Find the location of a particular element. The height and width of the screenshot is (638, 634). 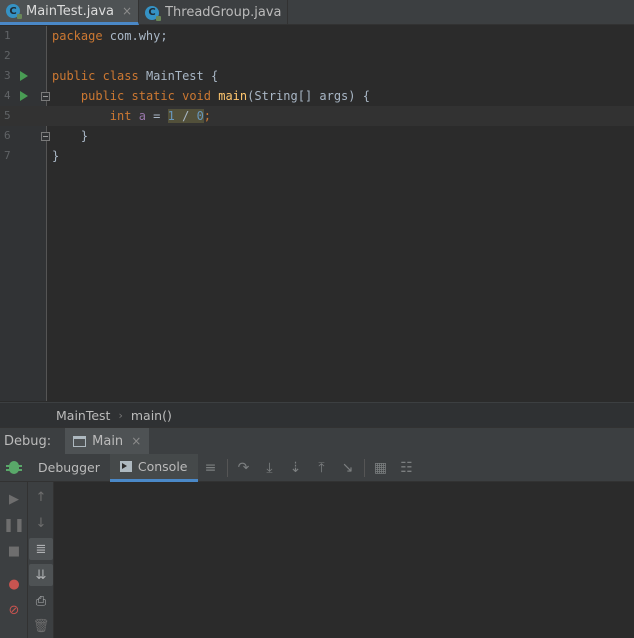

debug-toolbar: Debugger Console ≡ ↷ ⤓ ⇣ ⤒ ↘ ▦ ☷ is located at coordinates (317, 467).